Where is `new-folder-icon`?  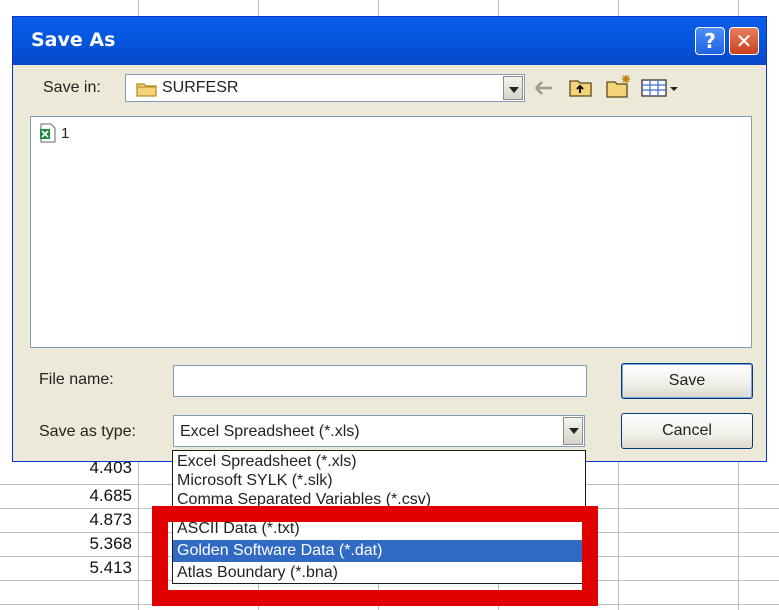 new-folder-icon is located at coordinates (619, 86).